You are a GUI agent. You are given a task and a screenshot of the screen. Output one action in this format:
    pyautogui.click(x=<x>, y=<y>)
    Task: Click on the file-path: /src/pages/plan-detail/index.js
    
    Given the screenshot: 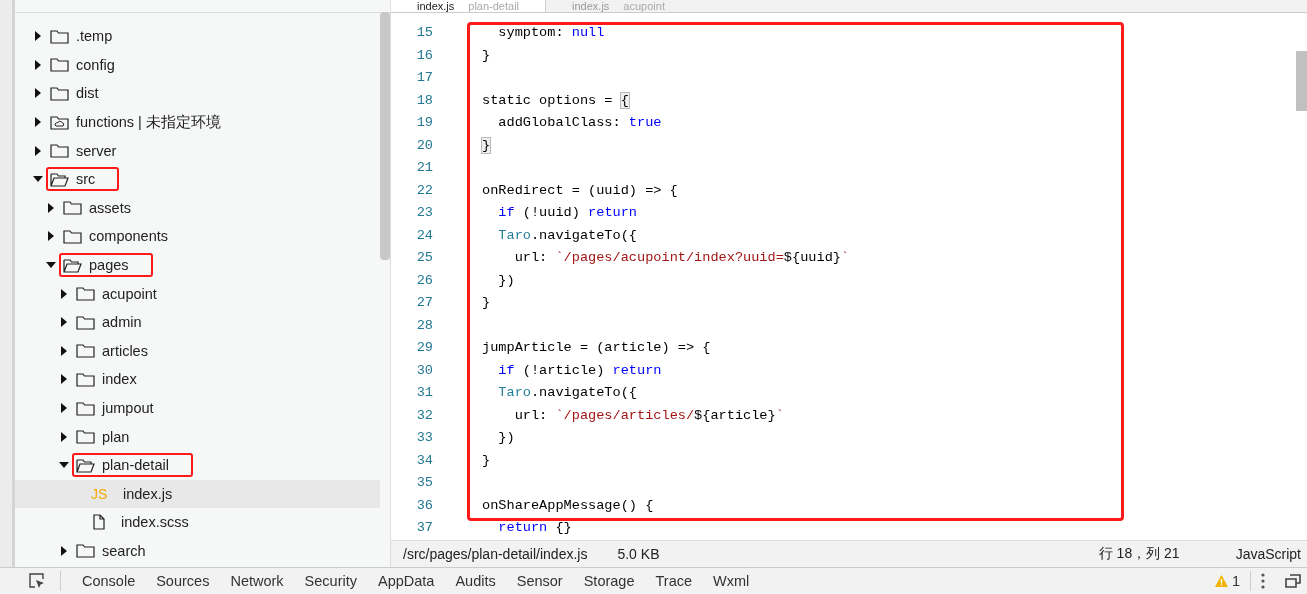 What is the action you would take?
    pyautogui.click(x=495, y=553)
    